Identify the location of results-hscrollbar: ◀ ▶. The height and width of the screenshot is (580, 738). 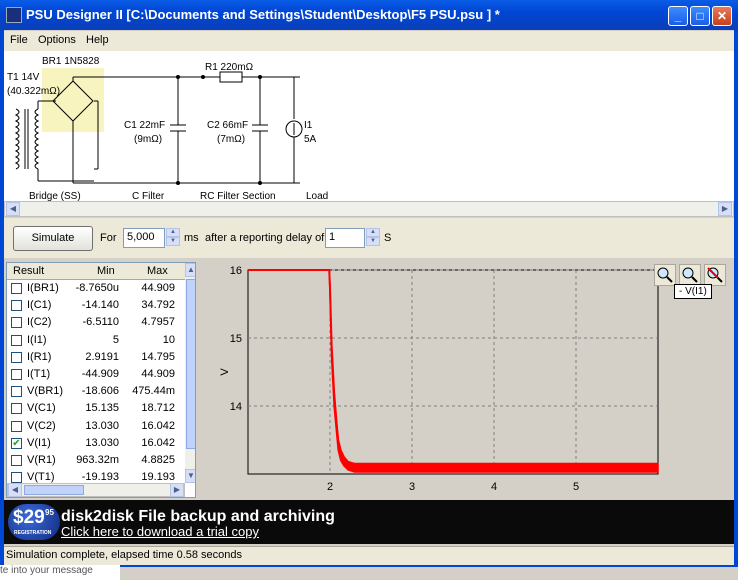
(96, 490).